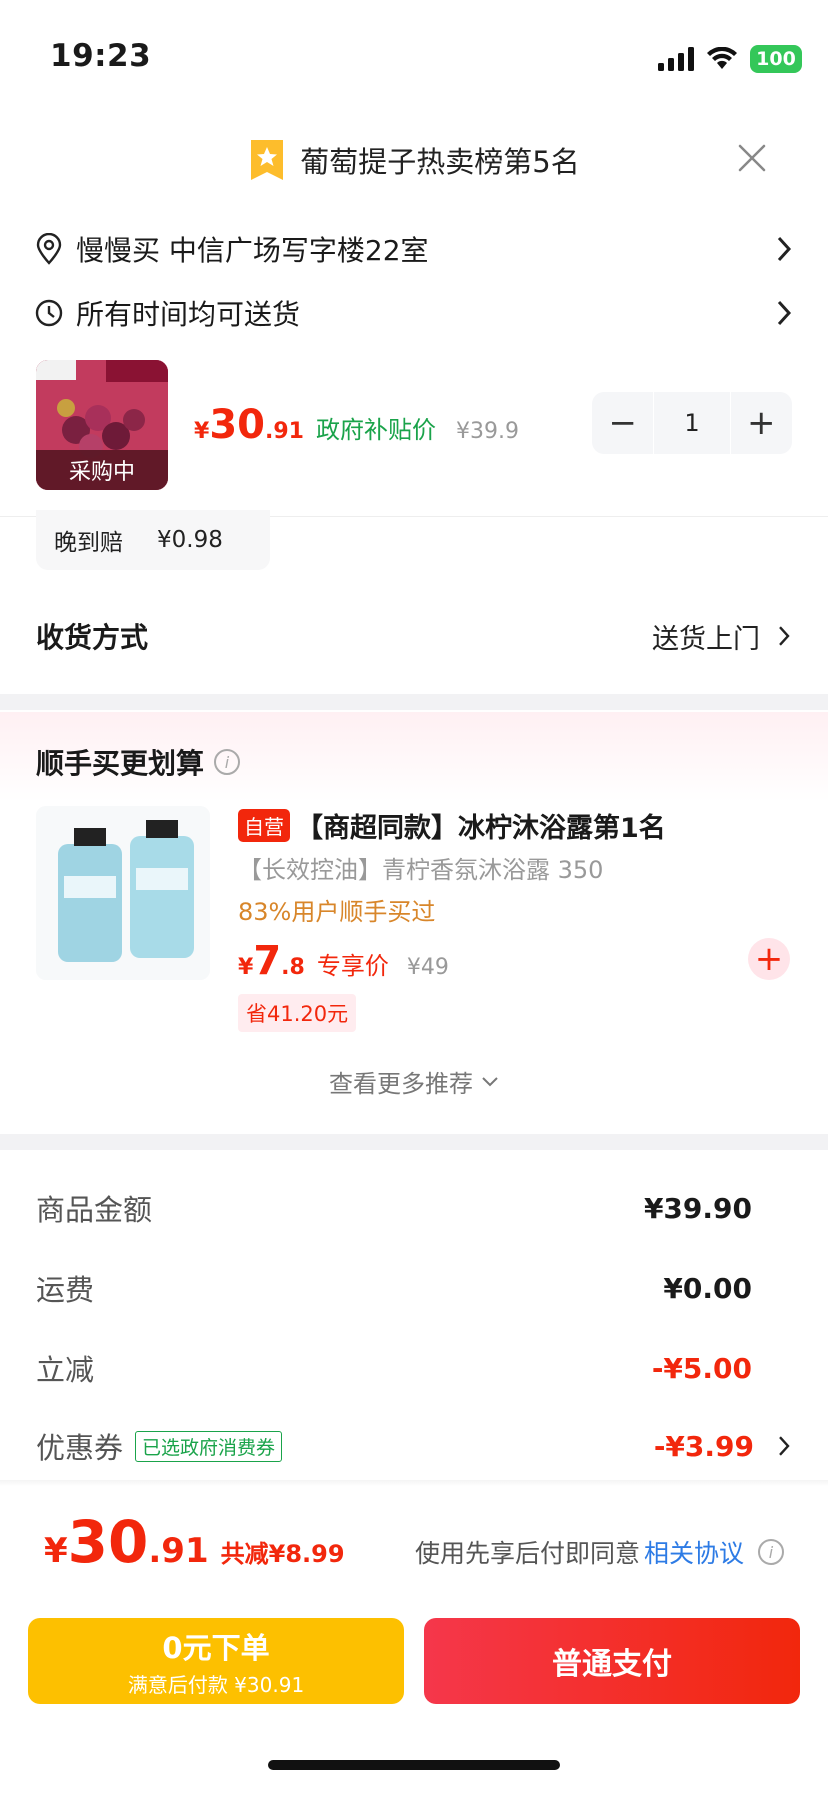  What do you see at coordinates (49, 313) in the screenshot?
I see `clock-icon` at bounding box center [49, 313].